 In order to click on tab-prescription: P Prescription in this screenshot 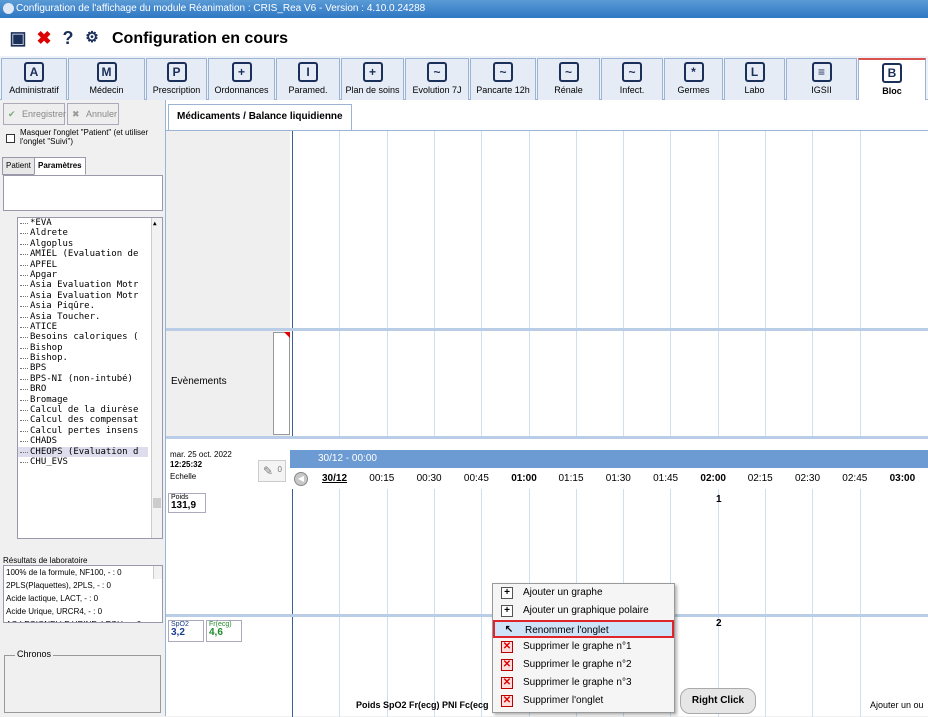, I will do `click(176, 79)`.